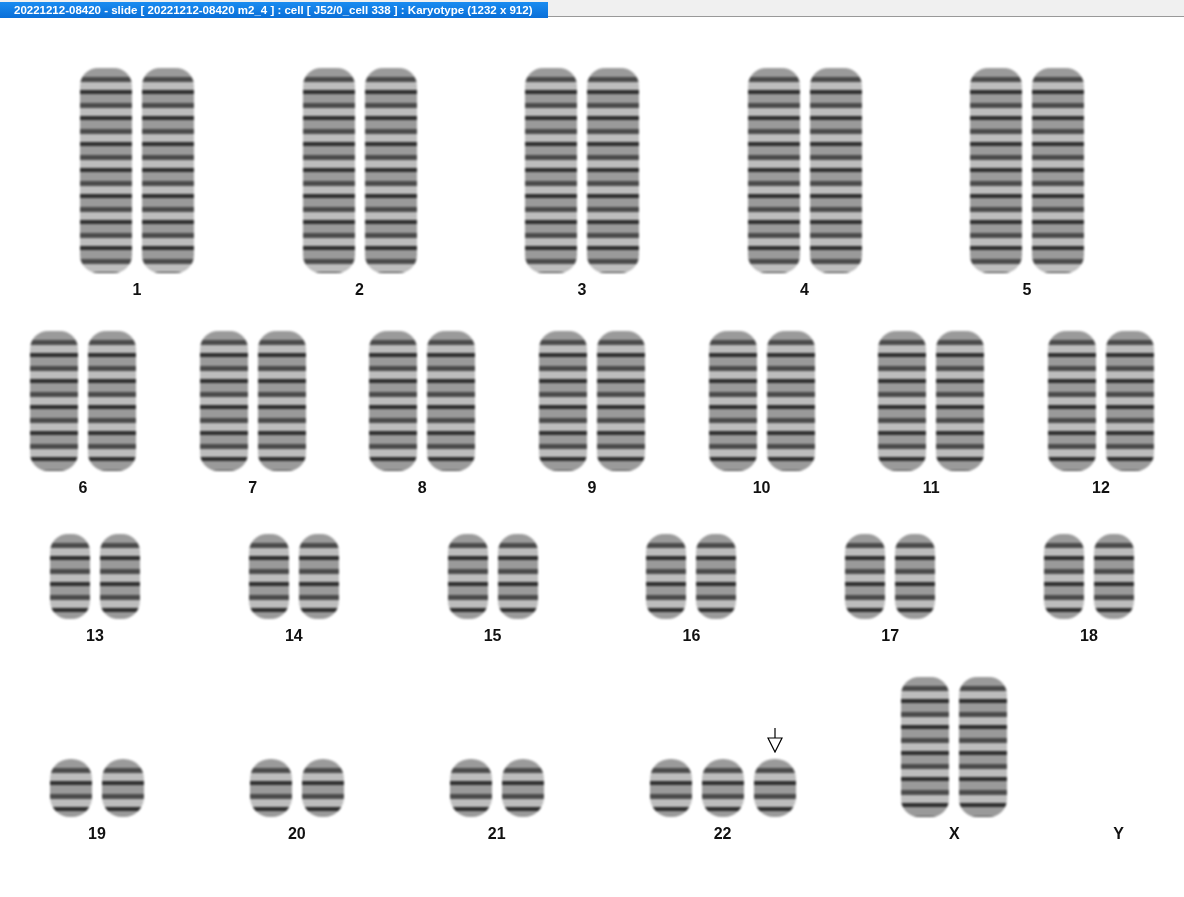 This screenshot has height=897, width=1184. What do you see at coordinates (274, 10) in the screenshot?
I see `window-title: 20221212-08420 - slide [ 20221212-08420 m2_4 ] : cell [ J52/0_cell 338 ] : Karyotype (1232 x 912)` at bounding box center [274, 10].